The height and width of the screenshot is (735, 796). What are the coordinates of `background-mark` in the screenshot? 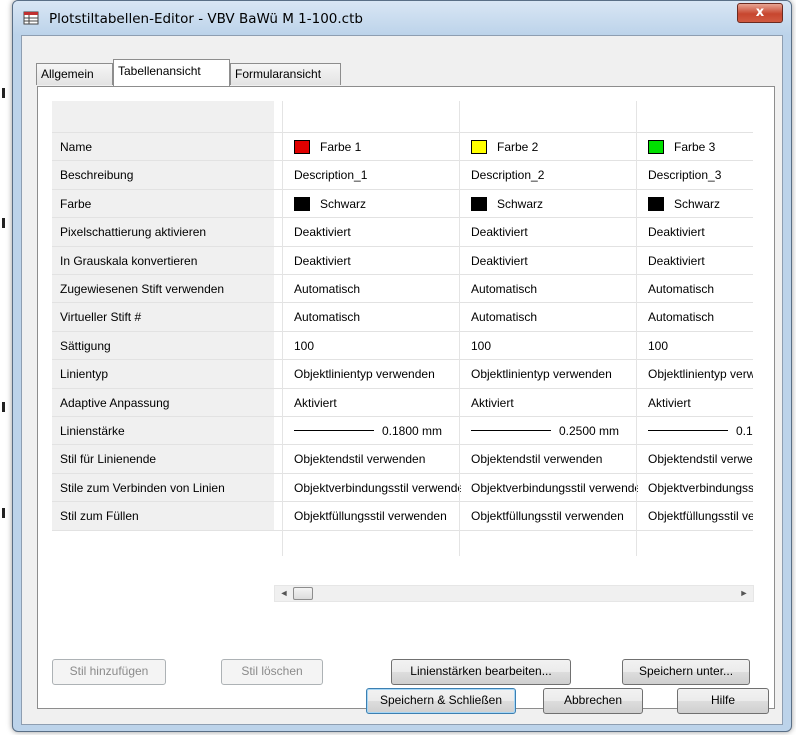 It's located at (3, 223).